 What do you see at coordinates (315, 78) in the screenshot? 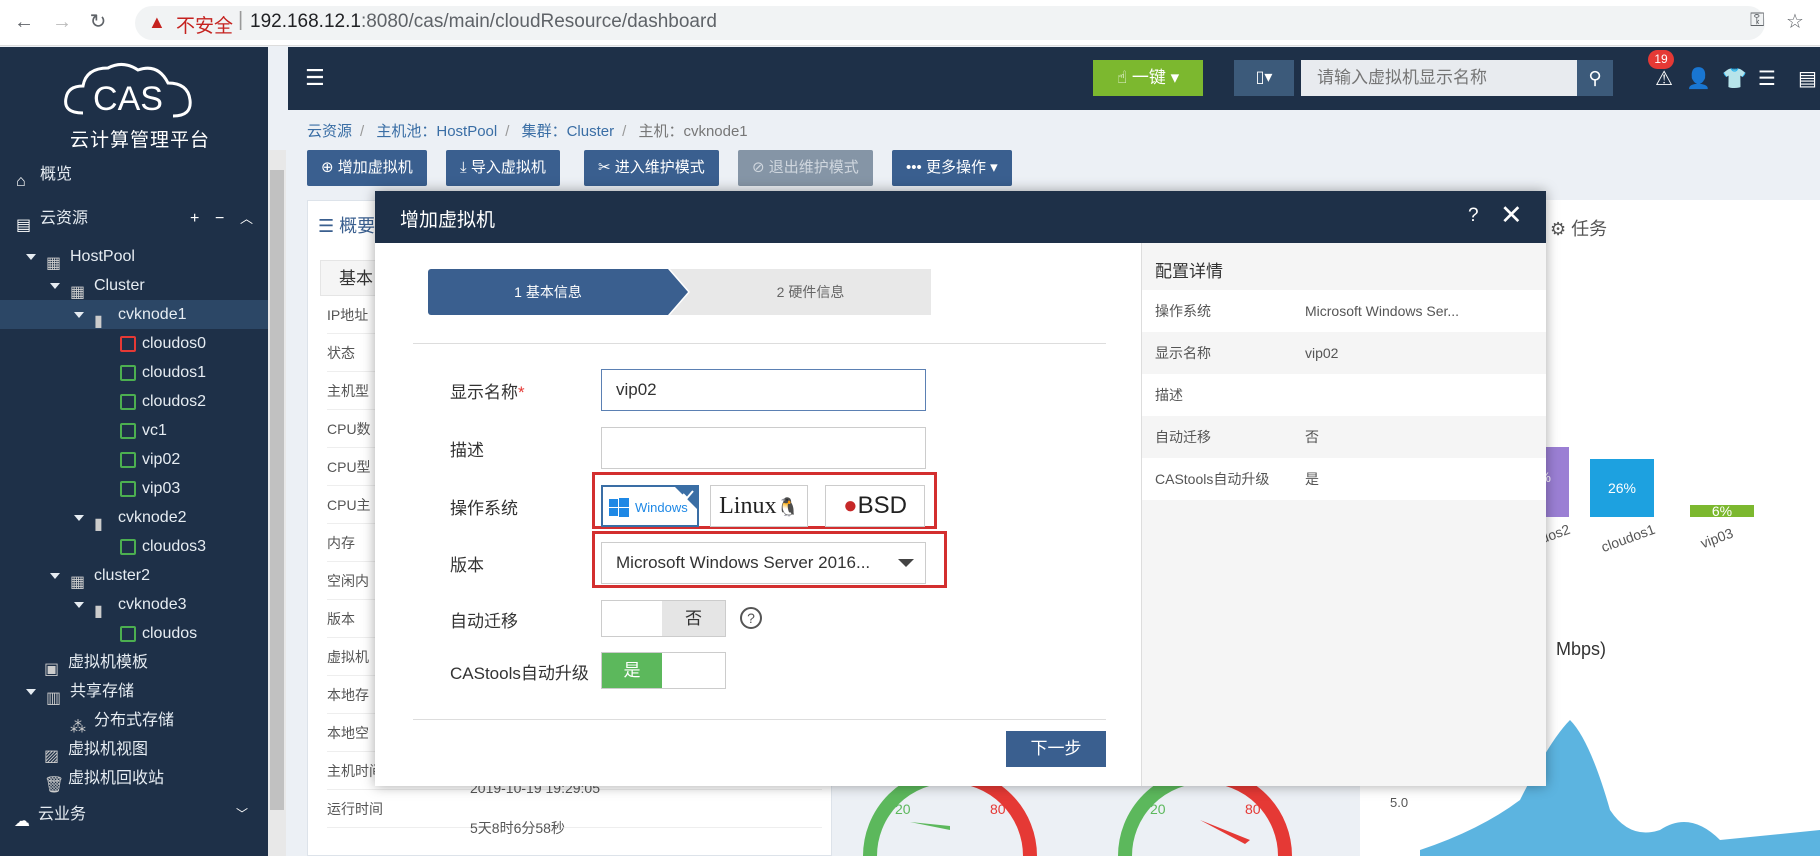
I see `hamburger-menu-icon: ☰` at bounding box center [315, 78].